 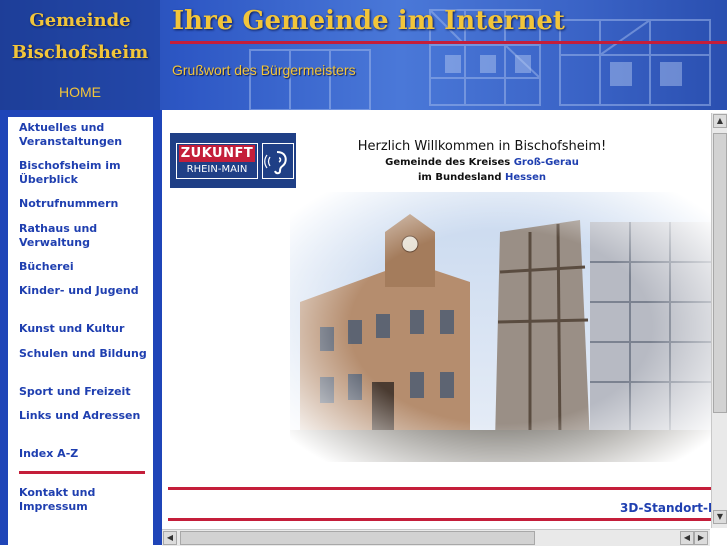 I want to click on page-subtitle: Grußwort des Bürgermeisters, so click(x=264, y=70).